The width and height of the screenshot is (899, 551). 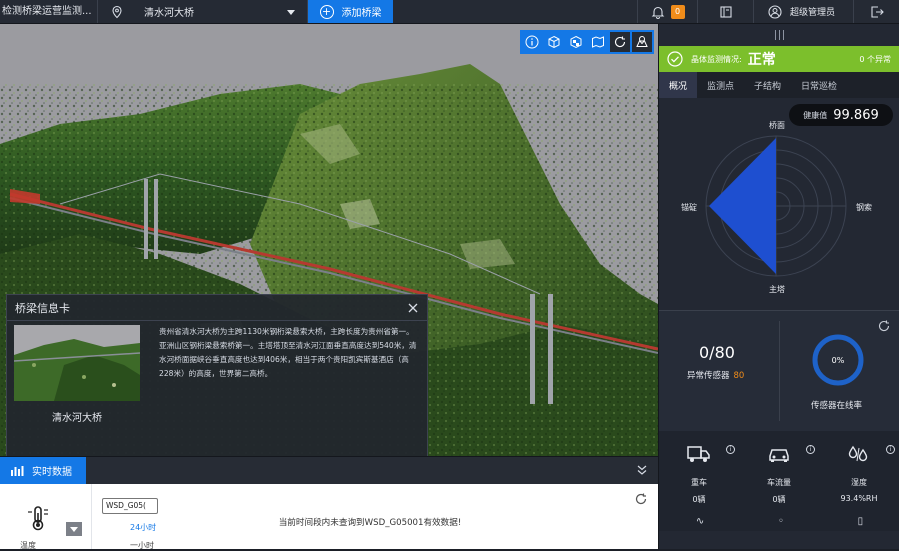 What do you see at coordinates (28, 545) in the screenshot?
I see `sensor-type-label: 温度` at bounding box center [28, 545].